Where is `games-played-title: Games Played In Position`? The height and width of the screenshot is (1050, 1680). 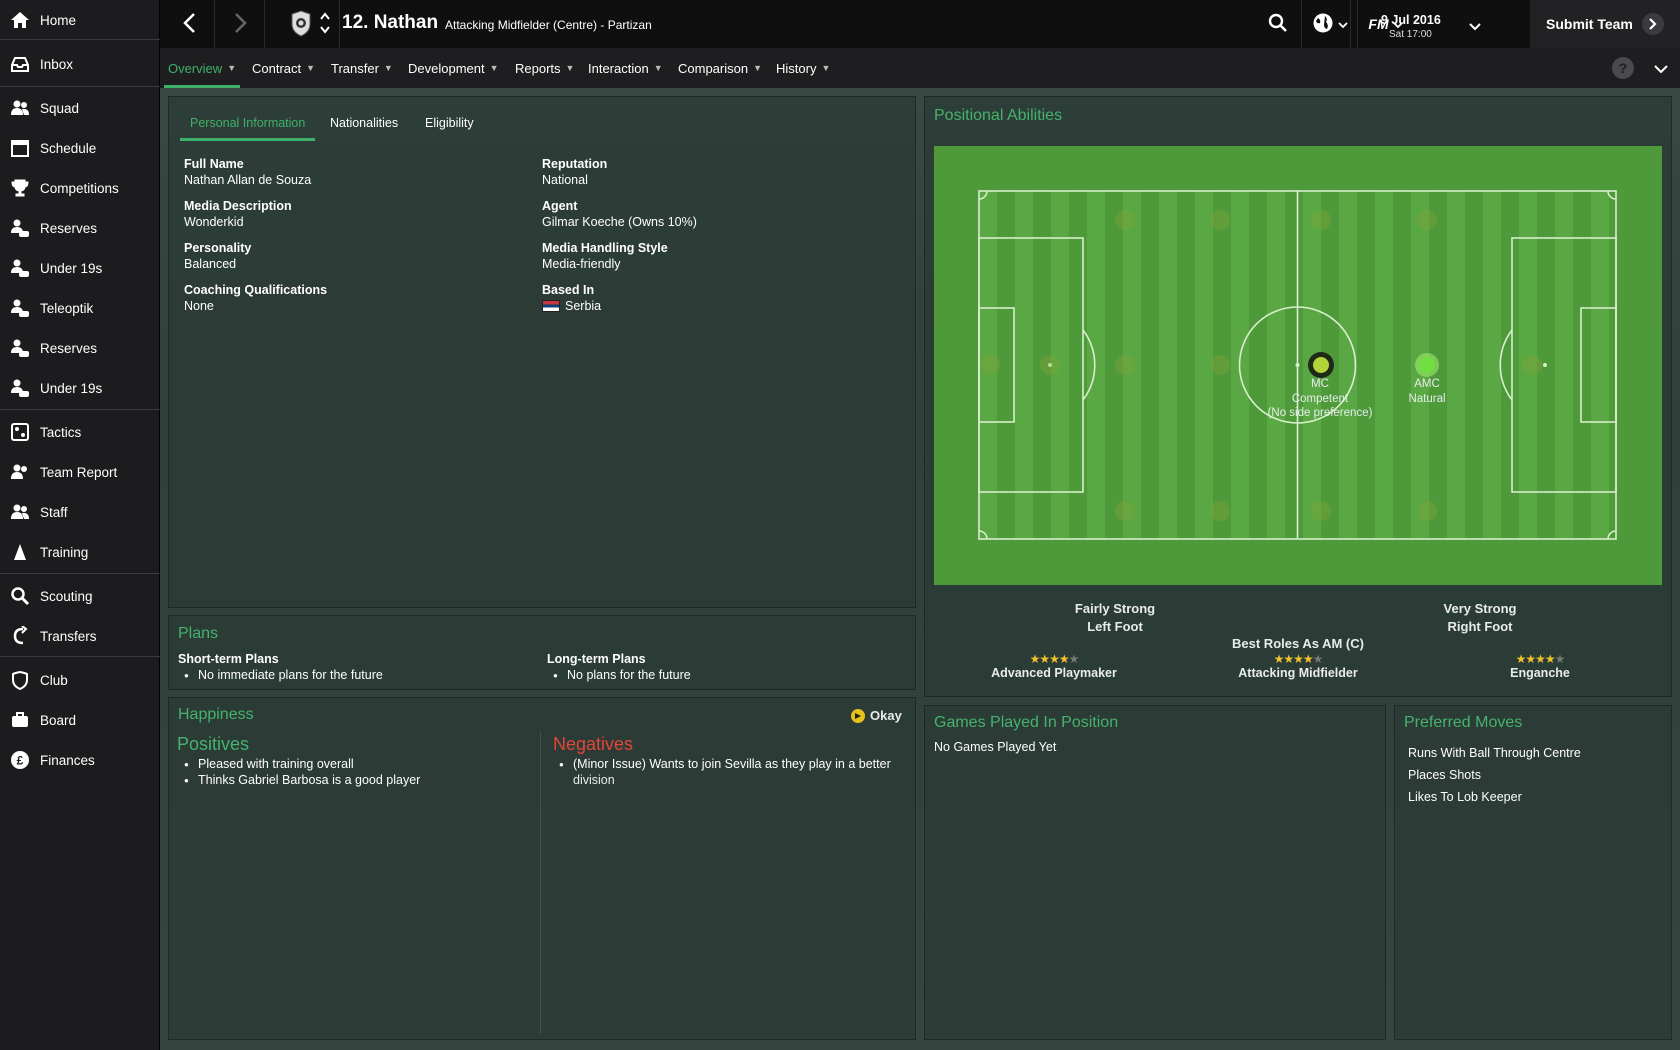
games-played-title: Games Played In Position is located at coordinates (1026, 722).